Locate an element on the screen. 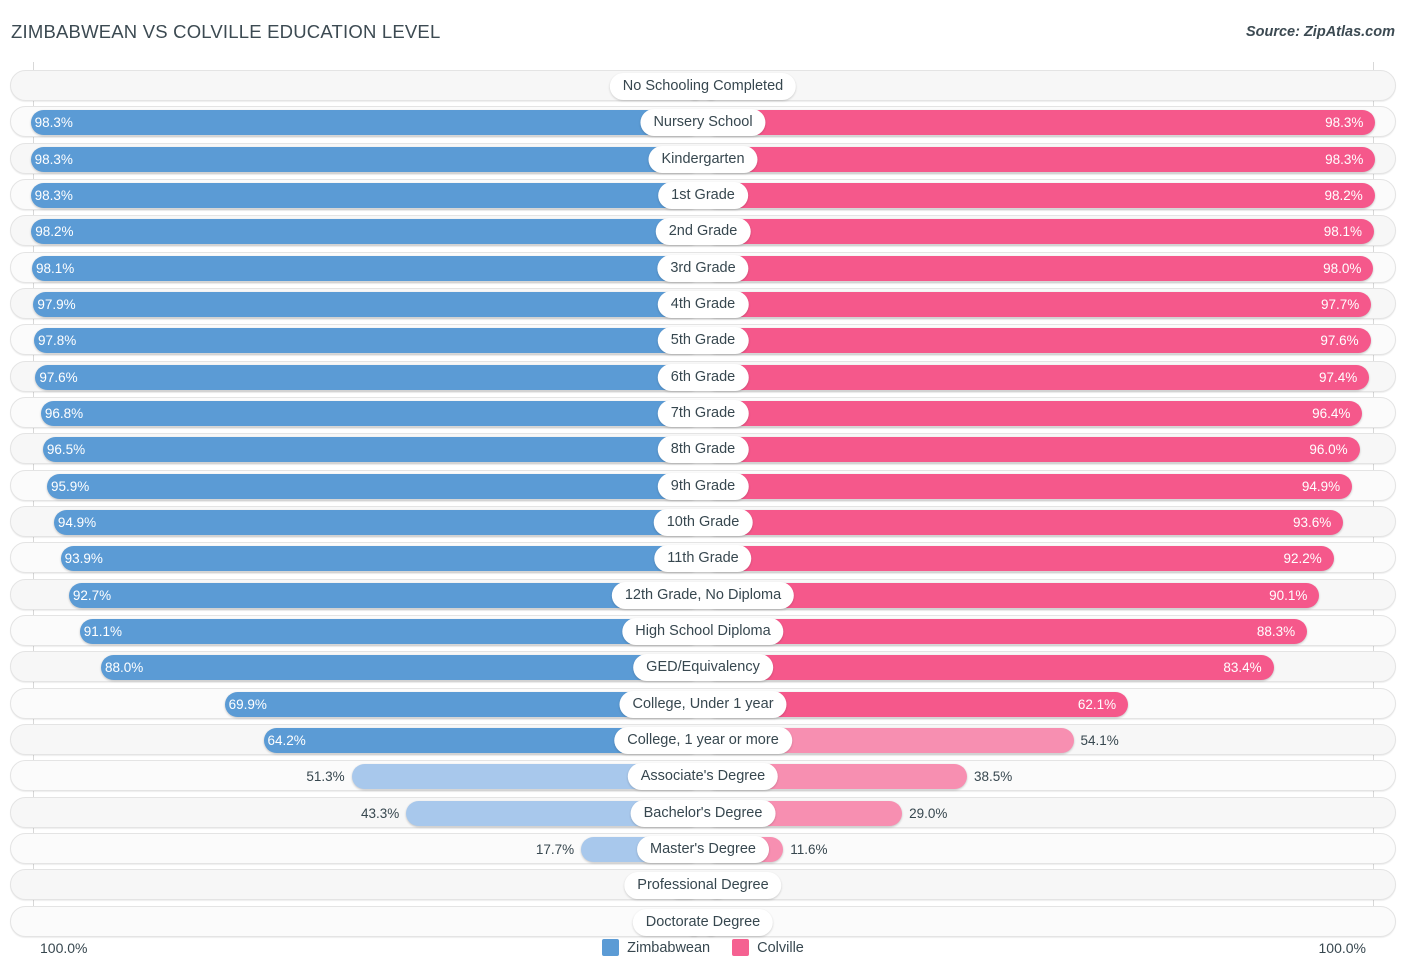 The image size is (1406, 975). category-label: 4th Grade is located at coordinates (703, 304).